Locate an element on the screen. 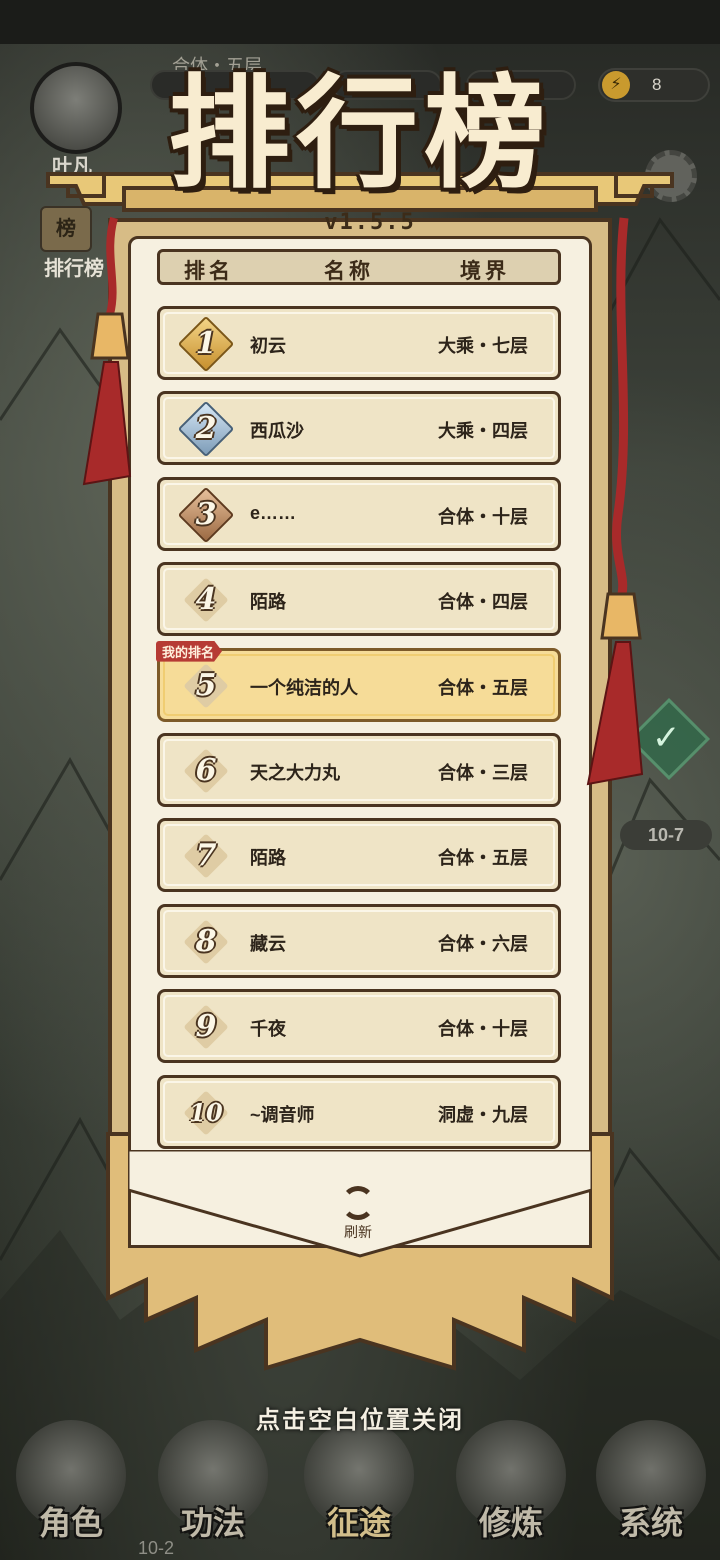 The image size is (720, 1560). nav-label: 修炼 is located at coordinates (510, 1523).